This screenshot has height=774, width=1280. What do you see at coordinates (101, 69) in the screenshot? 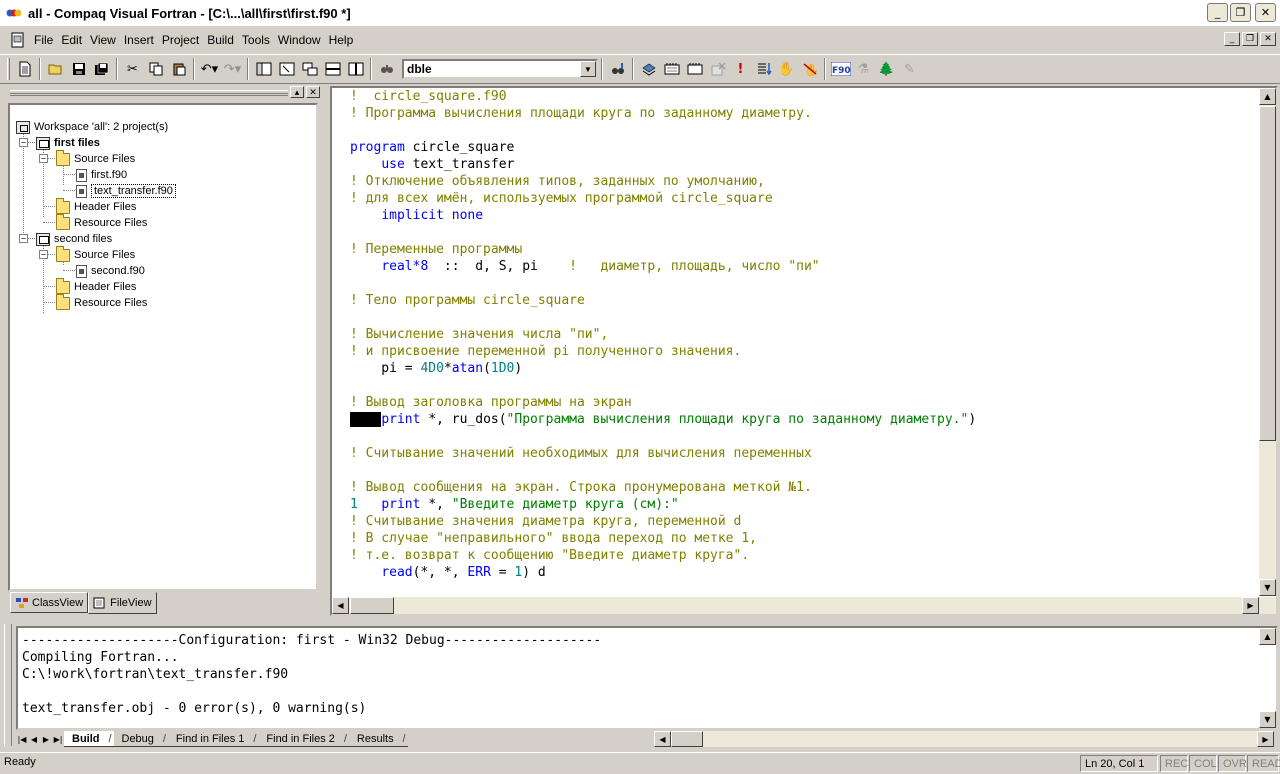
I see `save-all-icon` at bounding box center [101, 69].